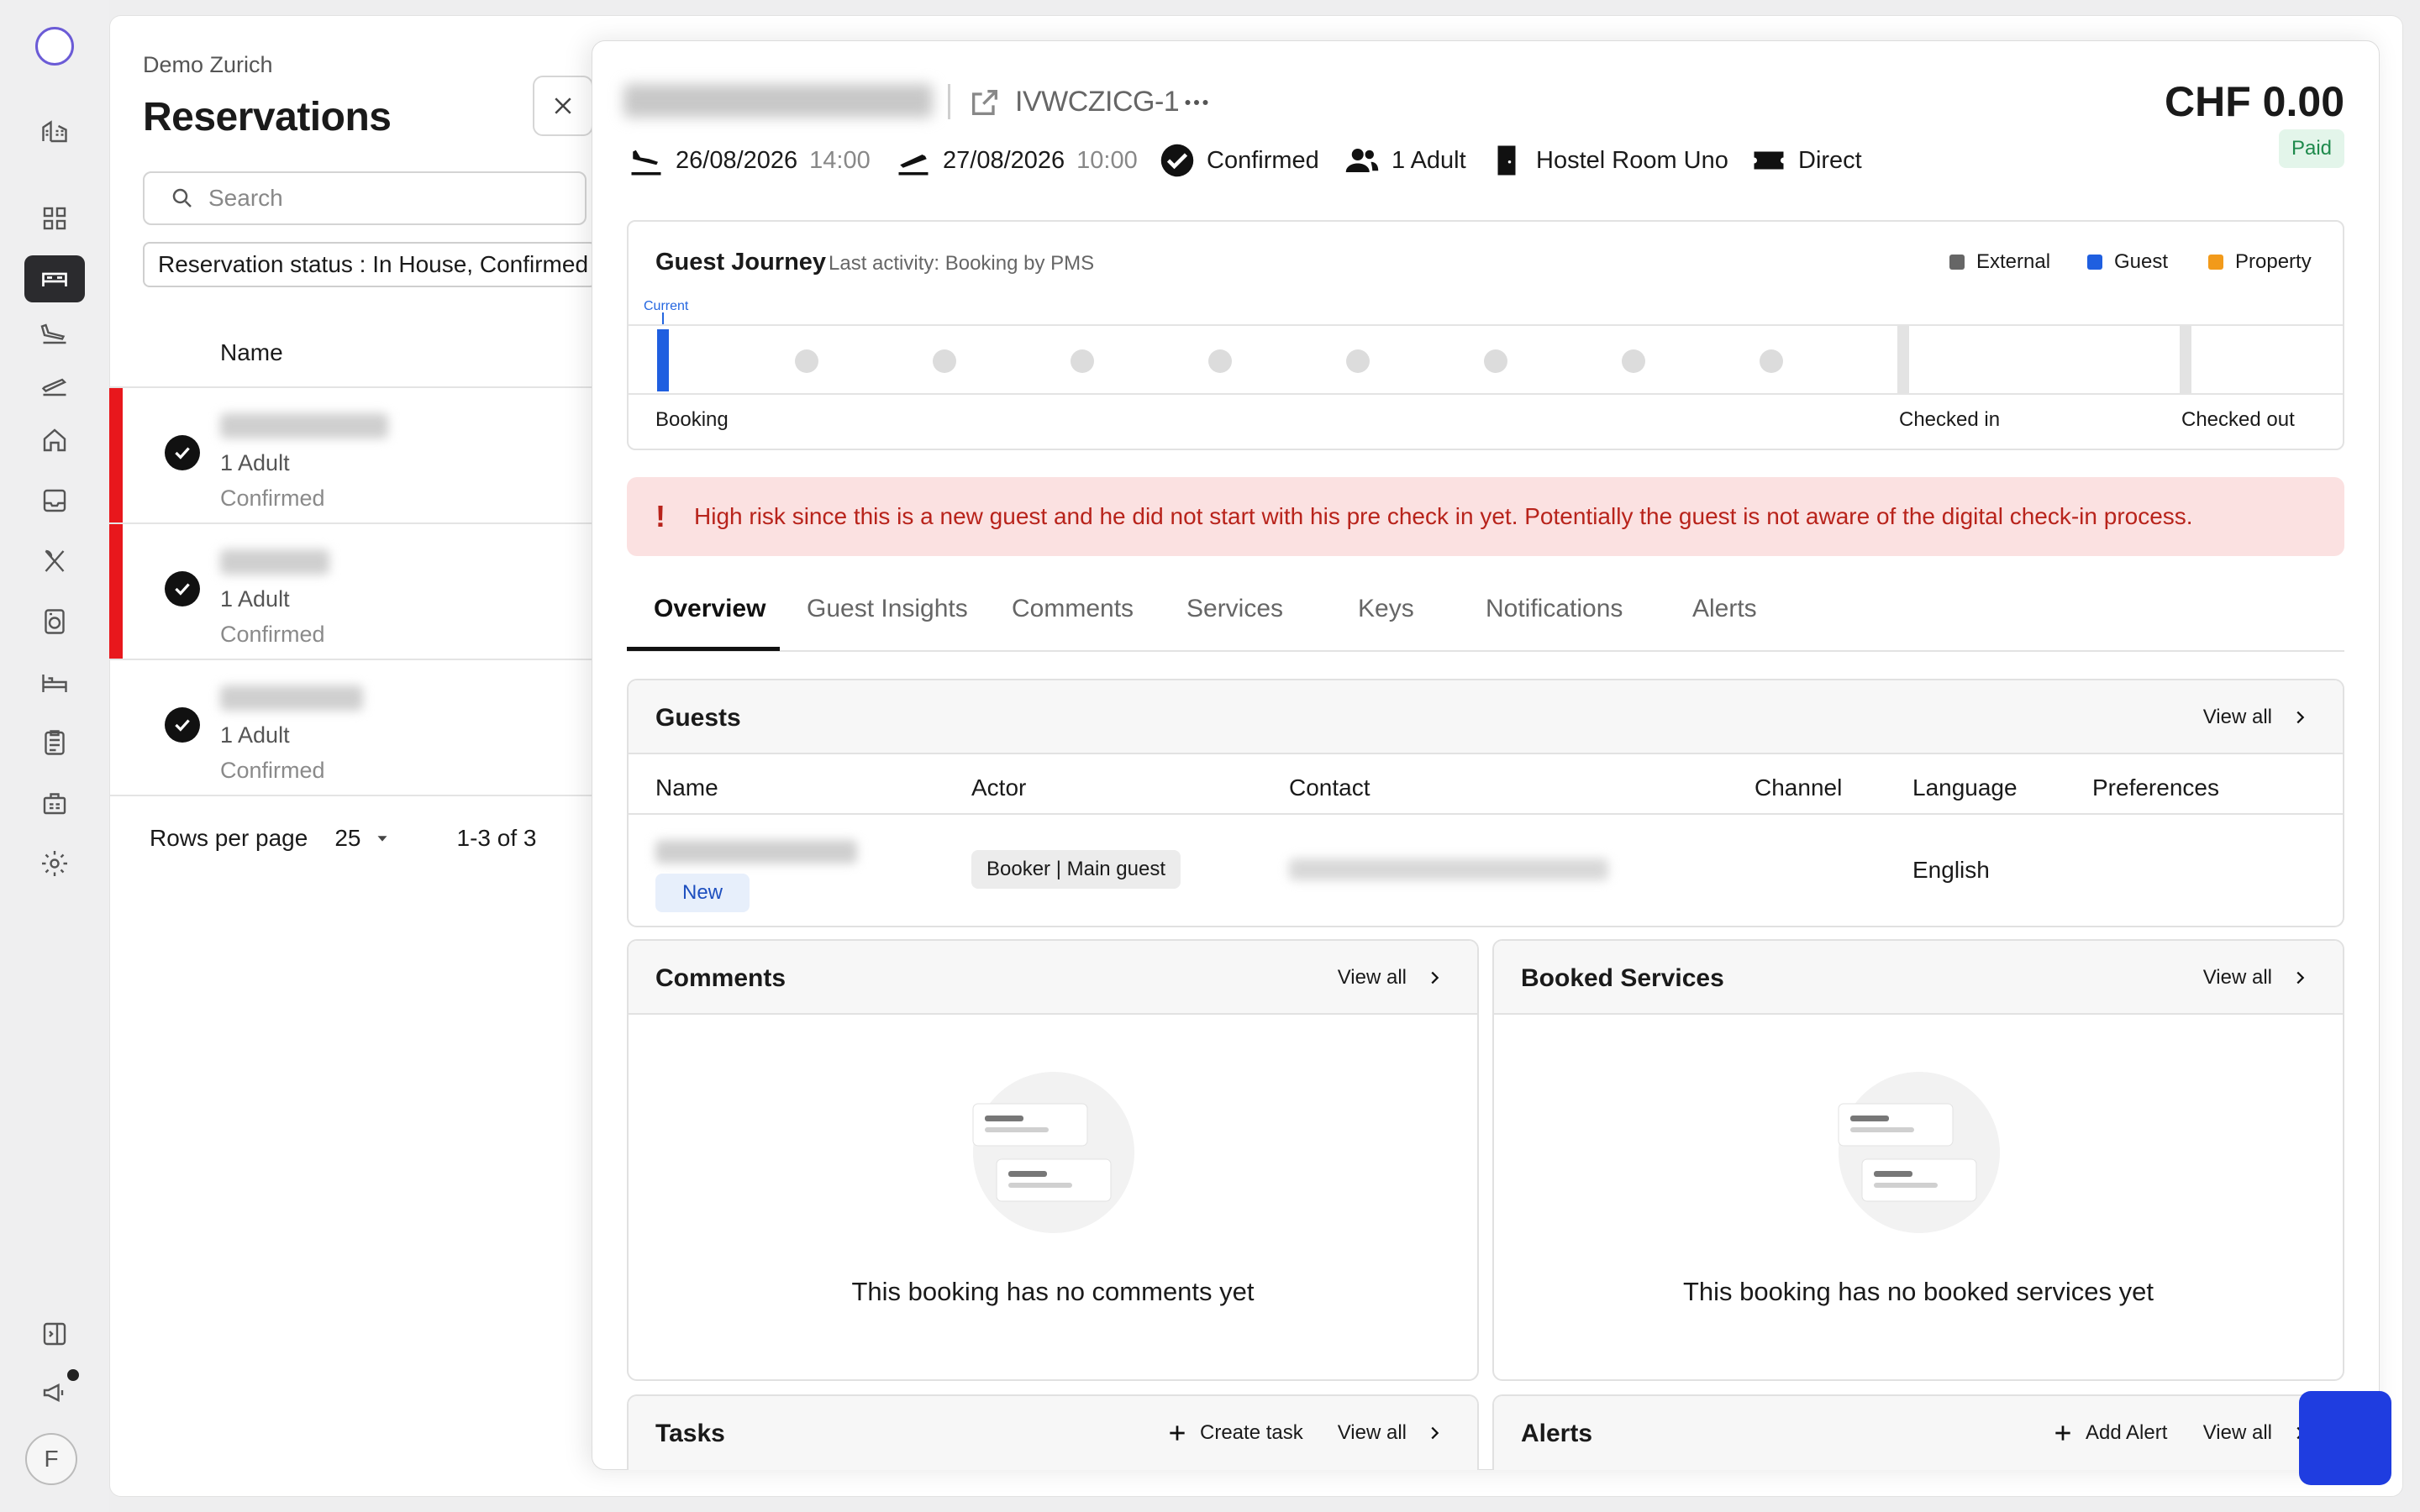  Describe the element at coordinates (255, 735) in the screenshot. I see `row-guests: 1 Adult` at that location.